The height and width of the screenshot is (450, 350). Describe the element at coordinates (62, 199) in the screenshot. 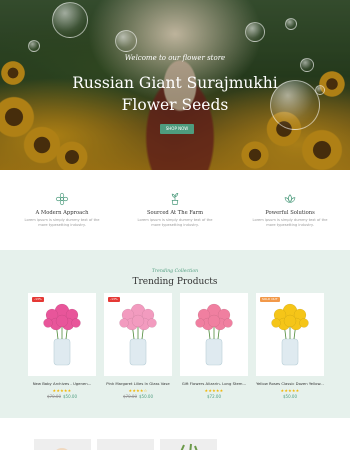

I see `flower-icon` at that location.